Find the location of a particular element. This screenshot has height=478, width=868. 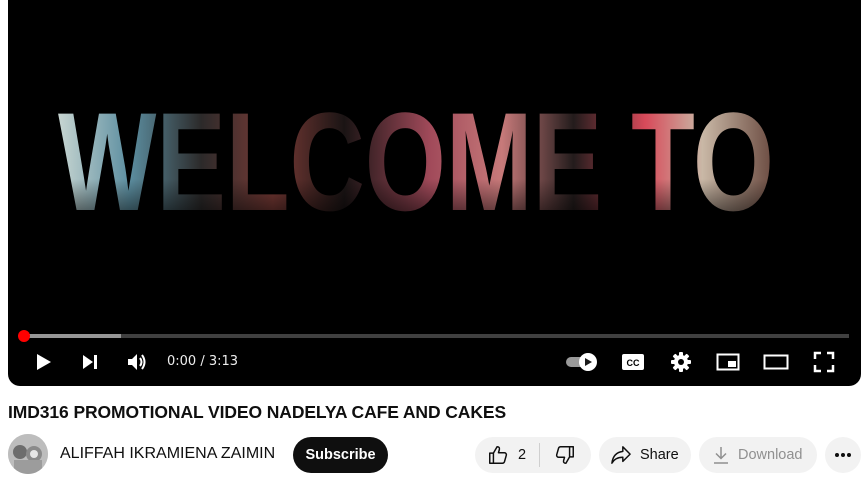

theater-button is located at coordinates (776, 362).